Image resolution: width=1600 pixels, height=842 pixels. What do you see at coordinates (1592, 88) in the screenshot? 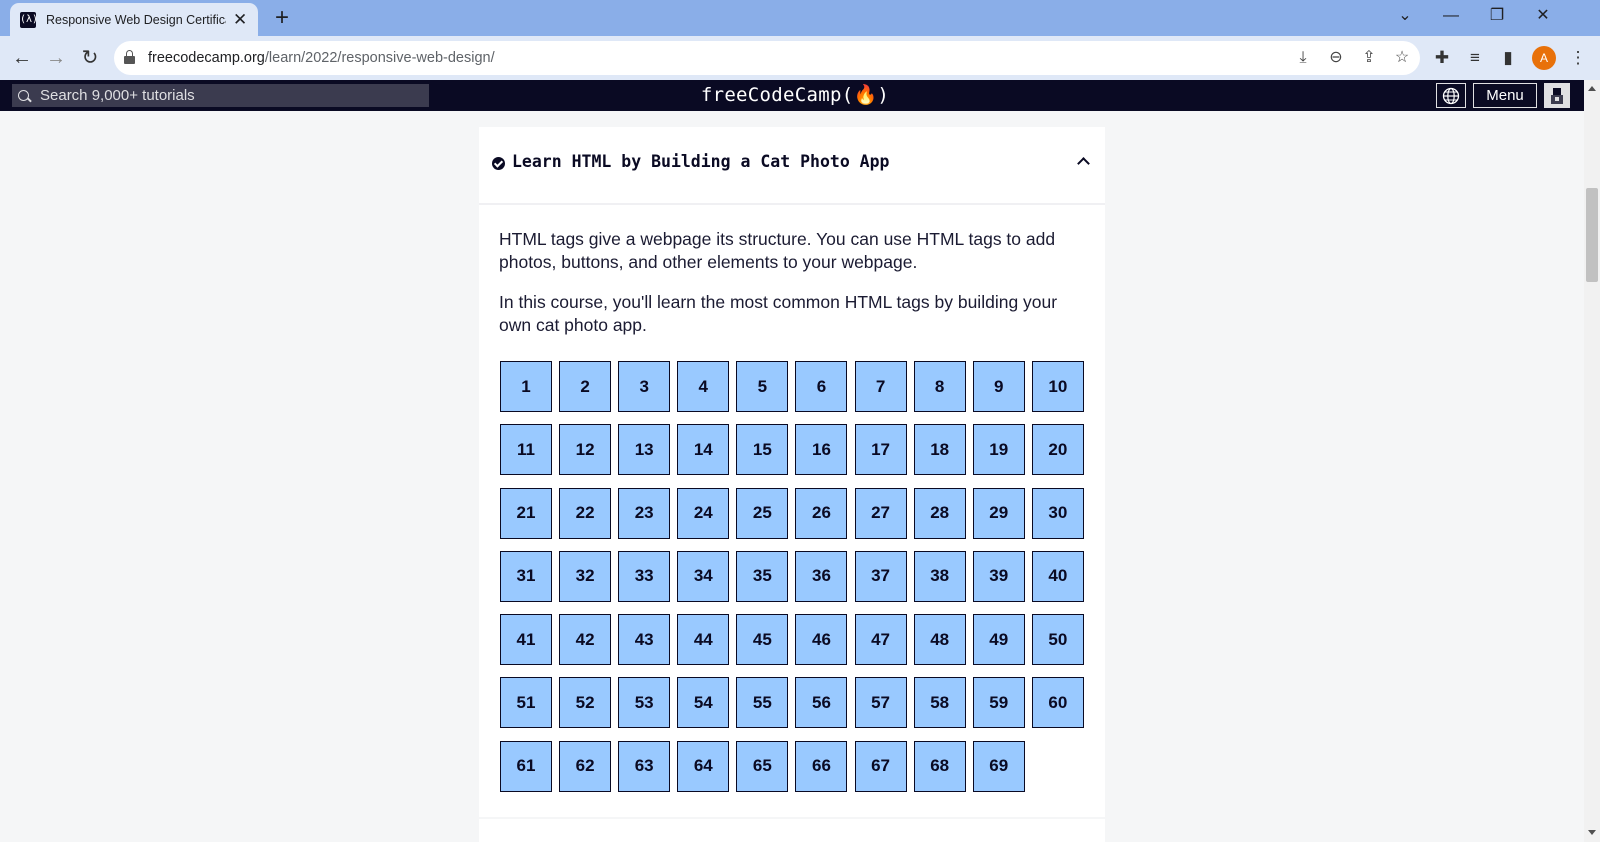
I see `scroll-up-arrow-icon` at bounding box center [1592, 88].